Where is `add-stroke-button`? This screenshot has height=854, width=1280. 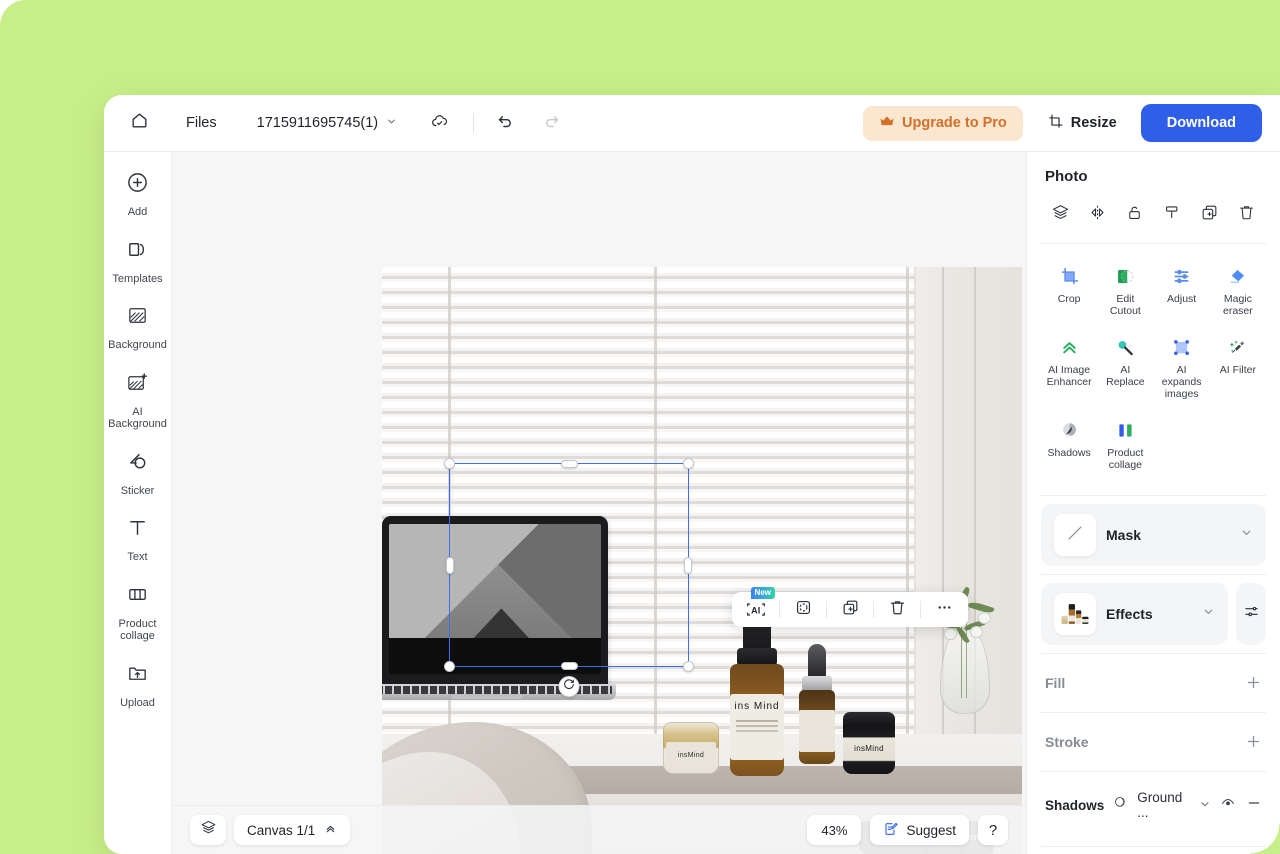
add-stroke-button is located at coordinates (1253, 742).